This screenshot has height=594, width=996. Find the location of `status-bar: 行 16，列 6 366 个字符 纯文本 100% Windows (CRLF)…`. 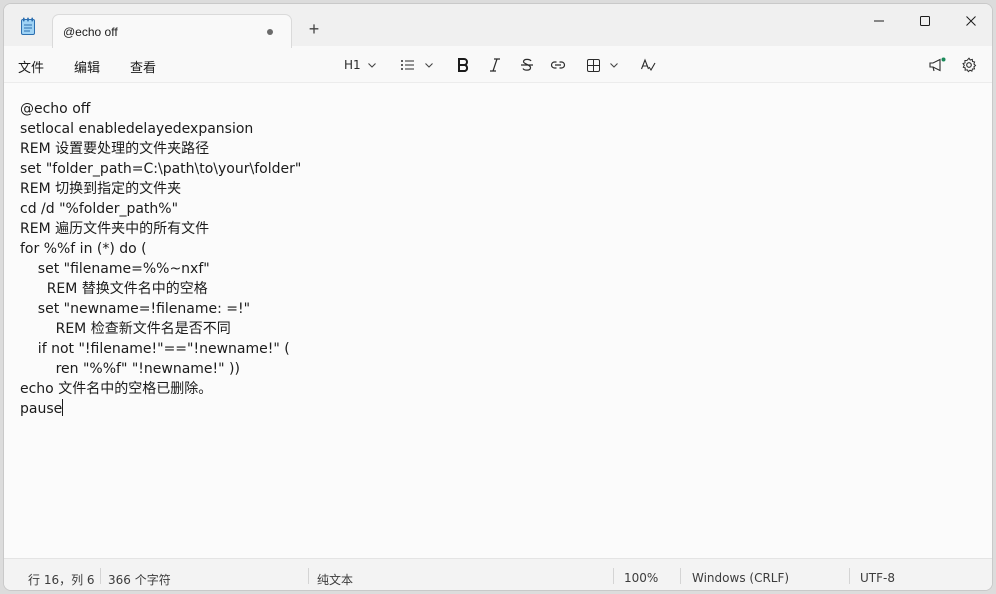

status-bar: 行 16，列 6 366 个字符 纯文本 100% Windows (CRLF)… is located at coordinates (498, 574).